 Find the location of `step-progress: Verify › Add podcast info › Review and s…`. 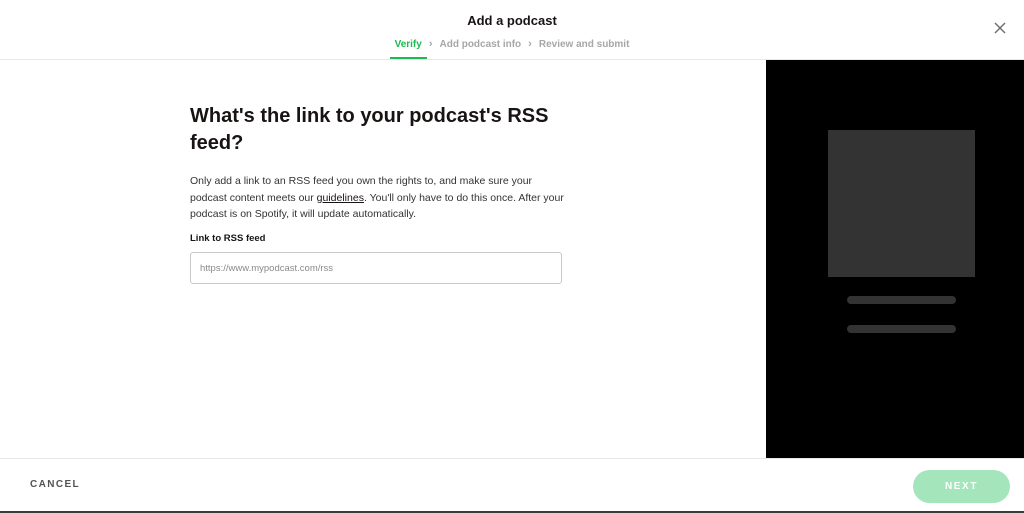

step-progress: Verify › Add podcast info › Review and s… is located at coordinates (512, 48).